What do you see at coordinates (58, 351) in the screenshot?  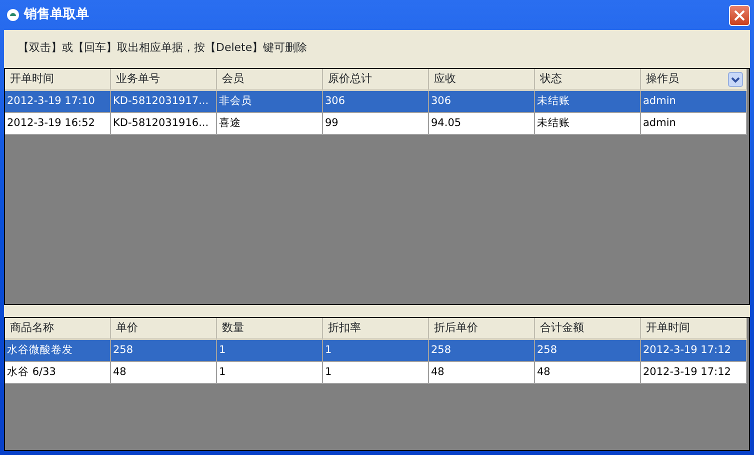 I see `table-cell: 水谷微酸卷发` at bounding box center [58, 351].